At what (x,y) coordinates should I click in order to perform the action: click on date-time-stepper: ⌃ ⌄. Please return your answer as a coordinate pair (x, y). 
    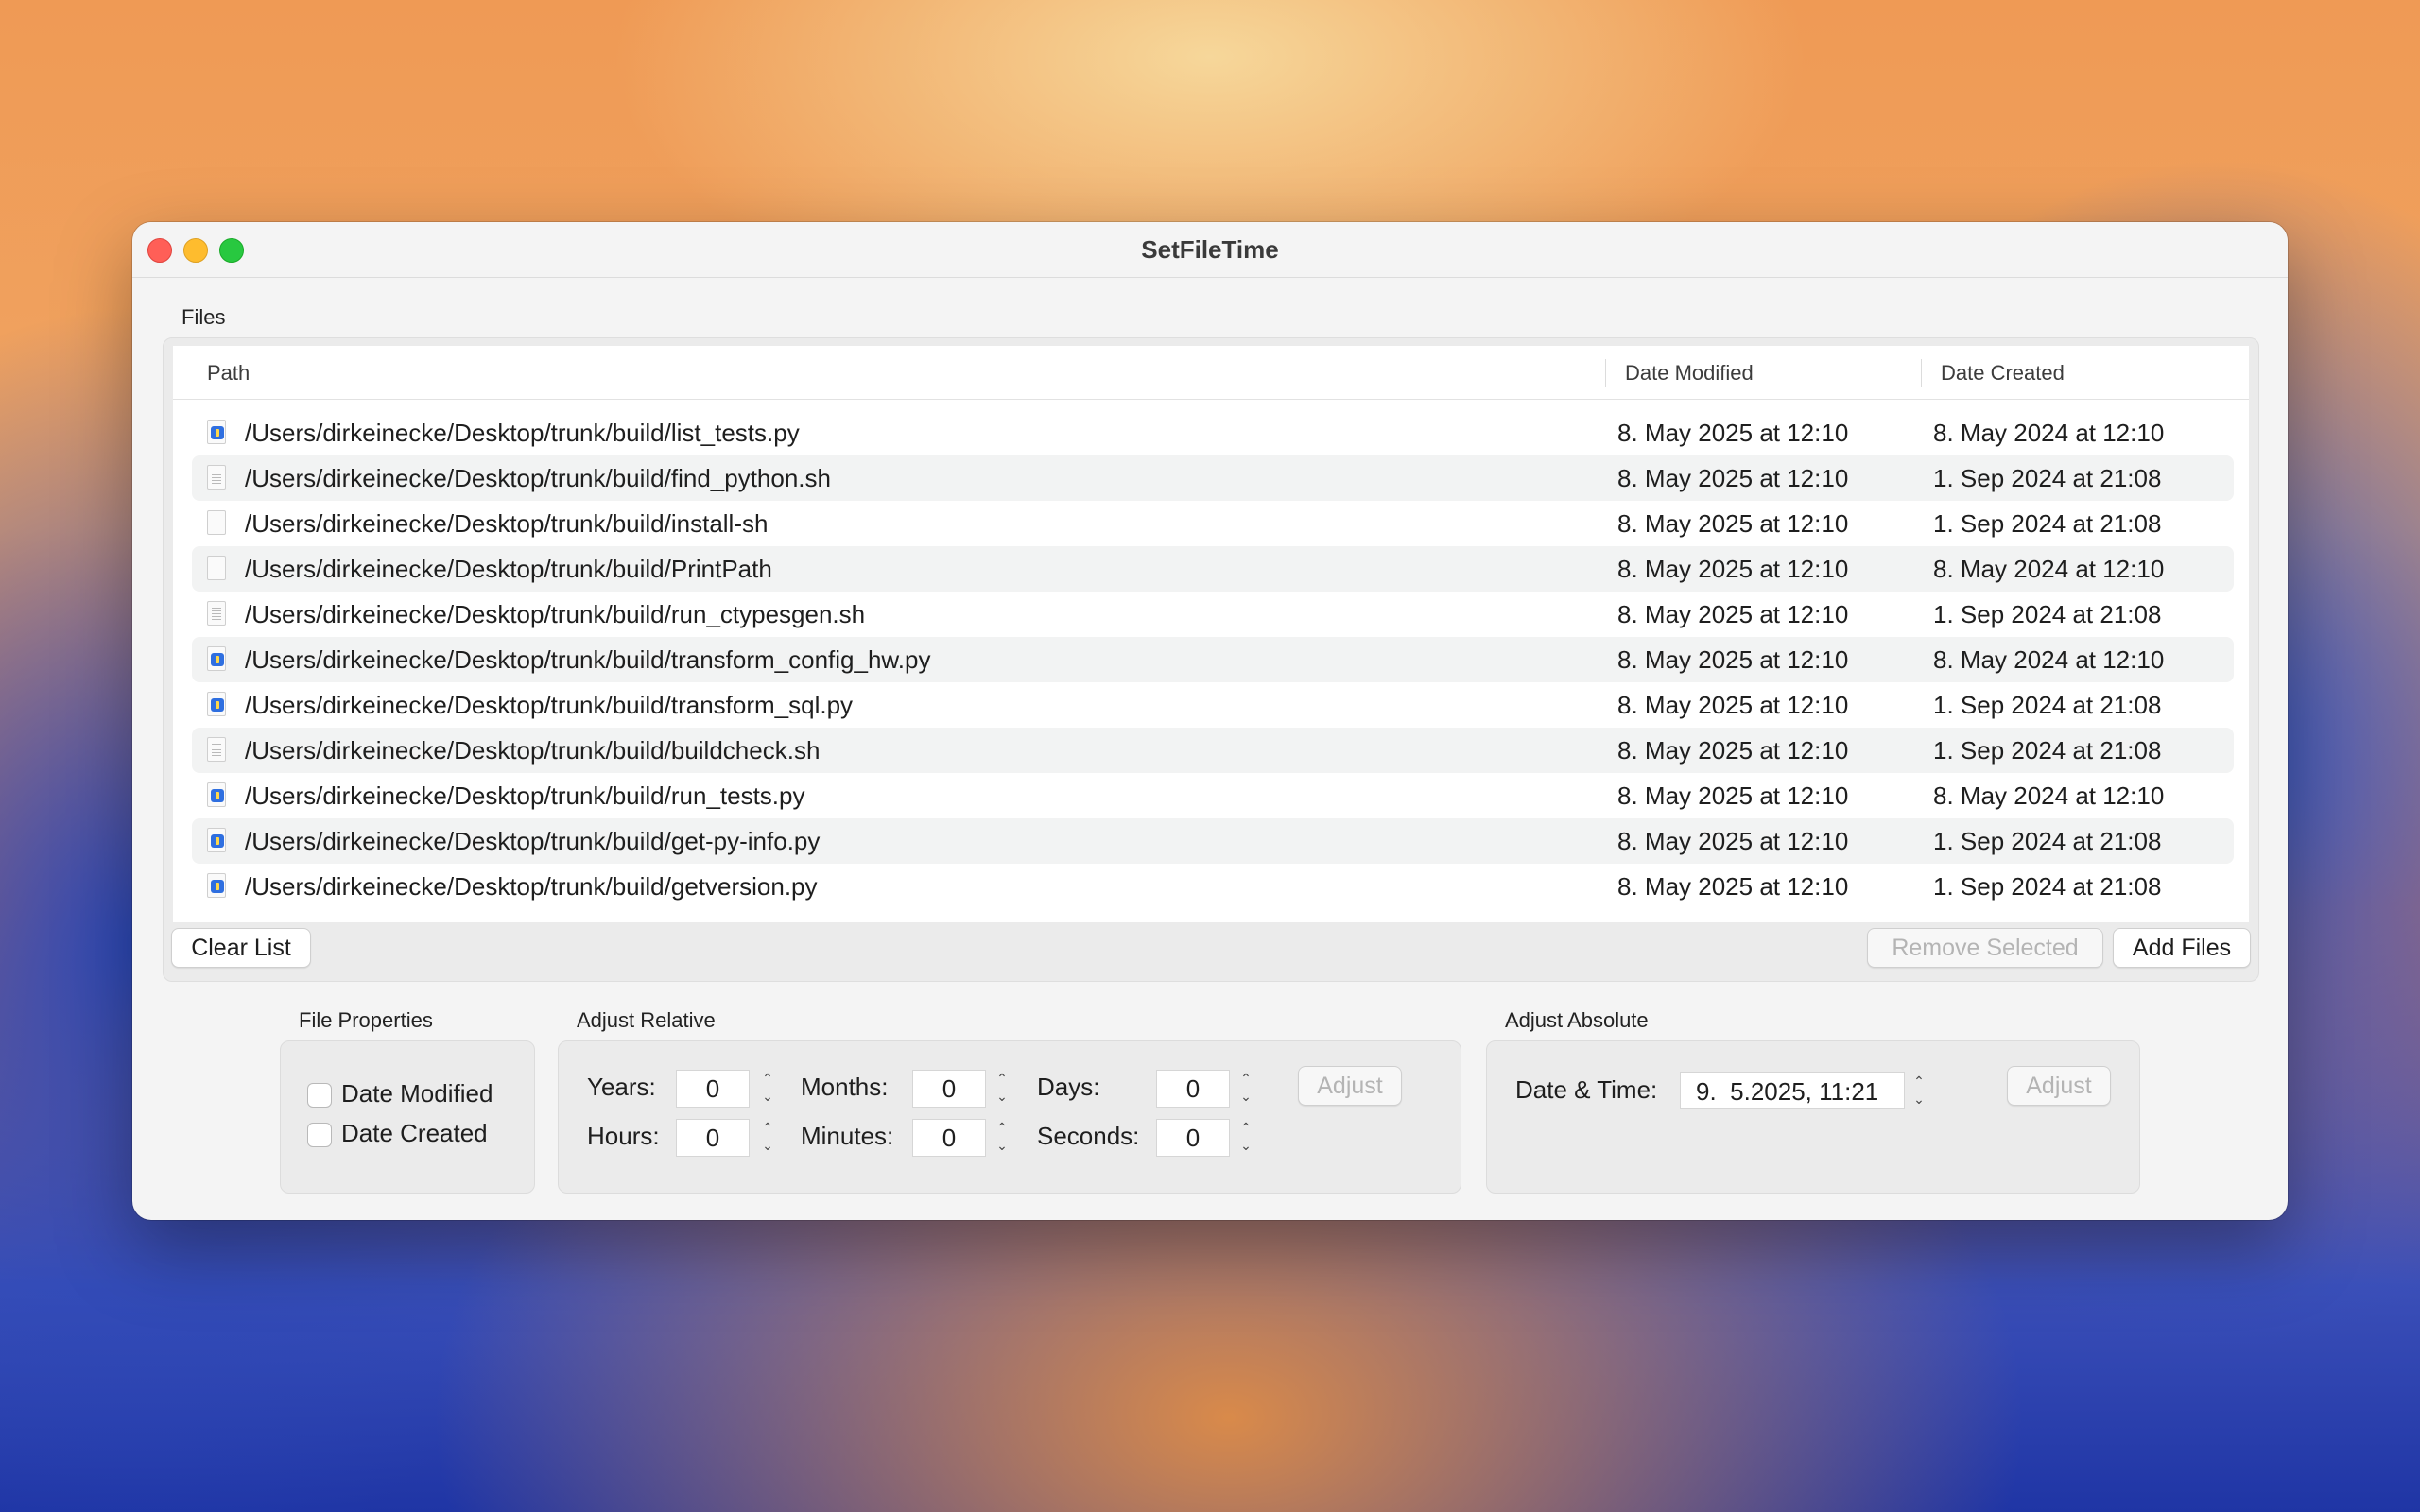
    Looking at the image, I should click on (1919, 1090).